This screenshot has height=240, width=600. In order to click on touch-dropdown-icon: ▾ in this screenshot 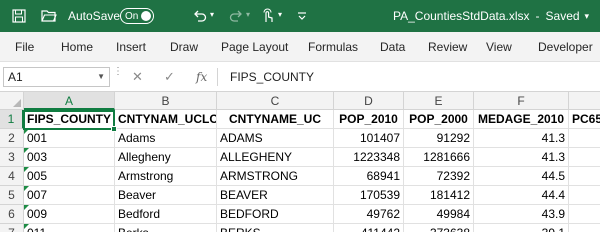, I will do `click(280, 14)`.